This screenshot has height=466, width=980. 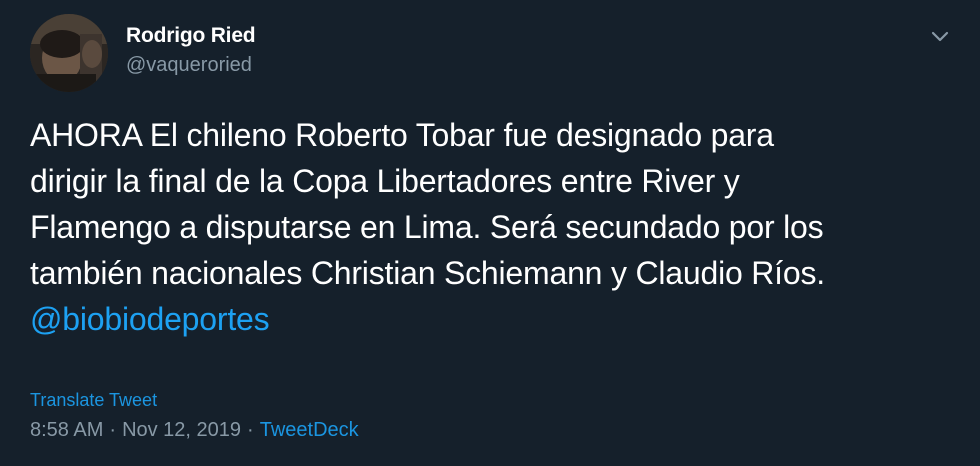 I want to click on translate-tweet-link: Translate Tweet, so click(x=93, y=400).